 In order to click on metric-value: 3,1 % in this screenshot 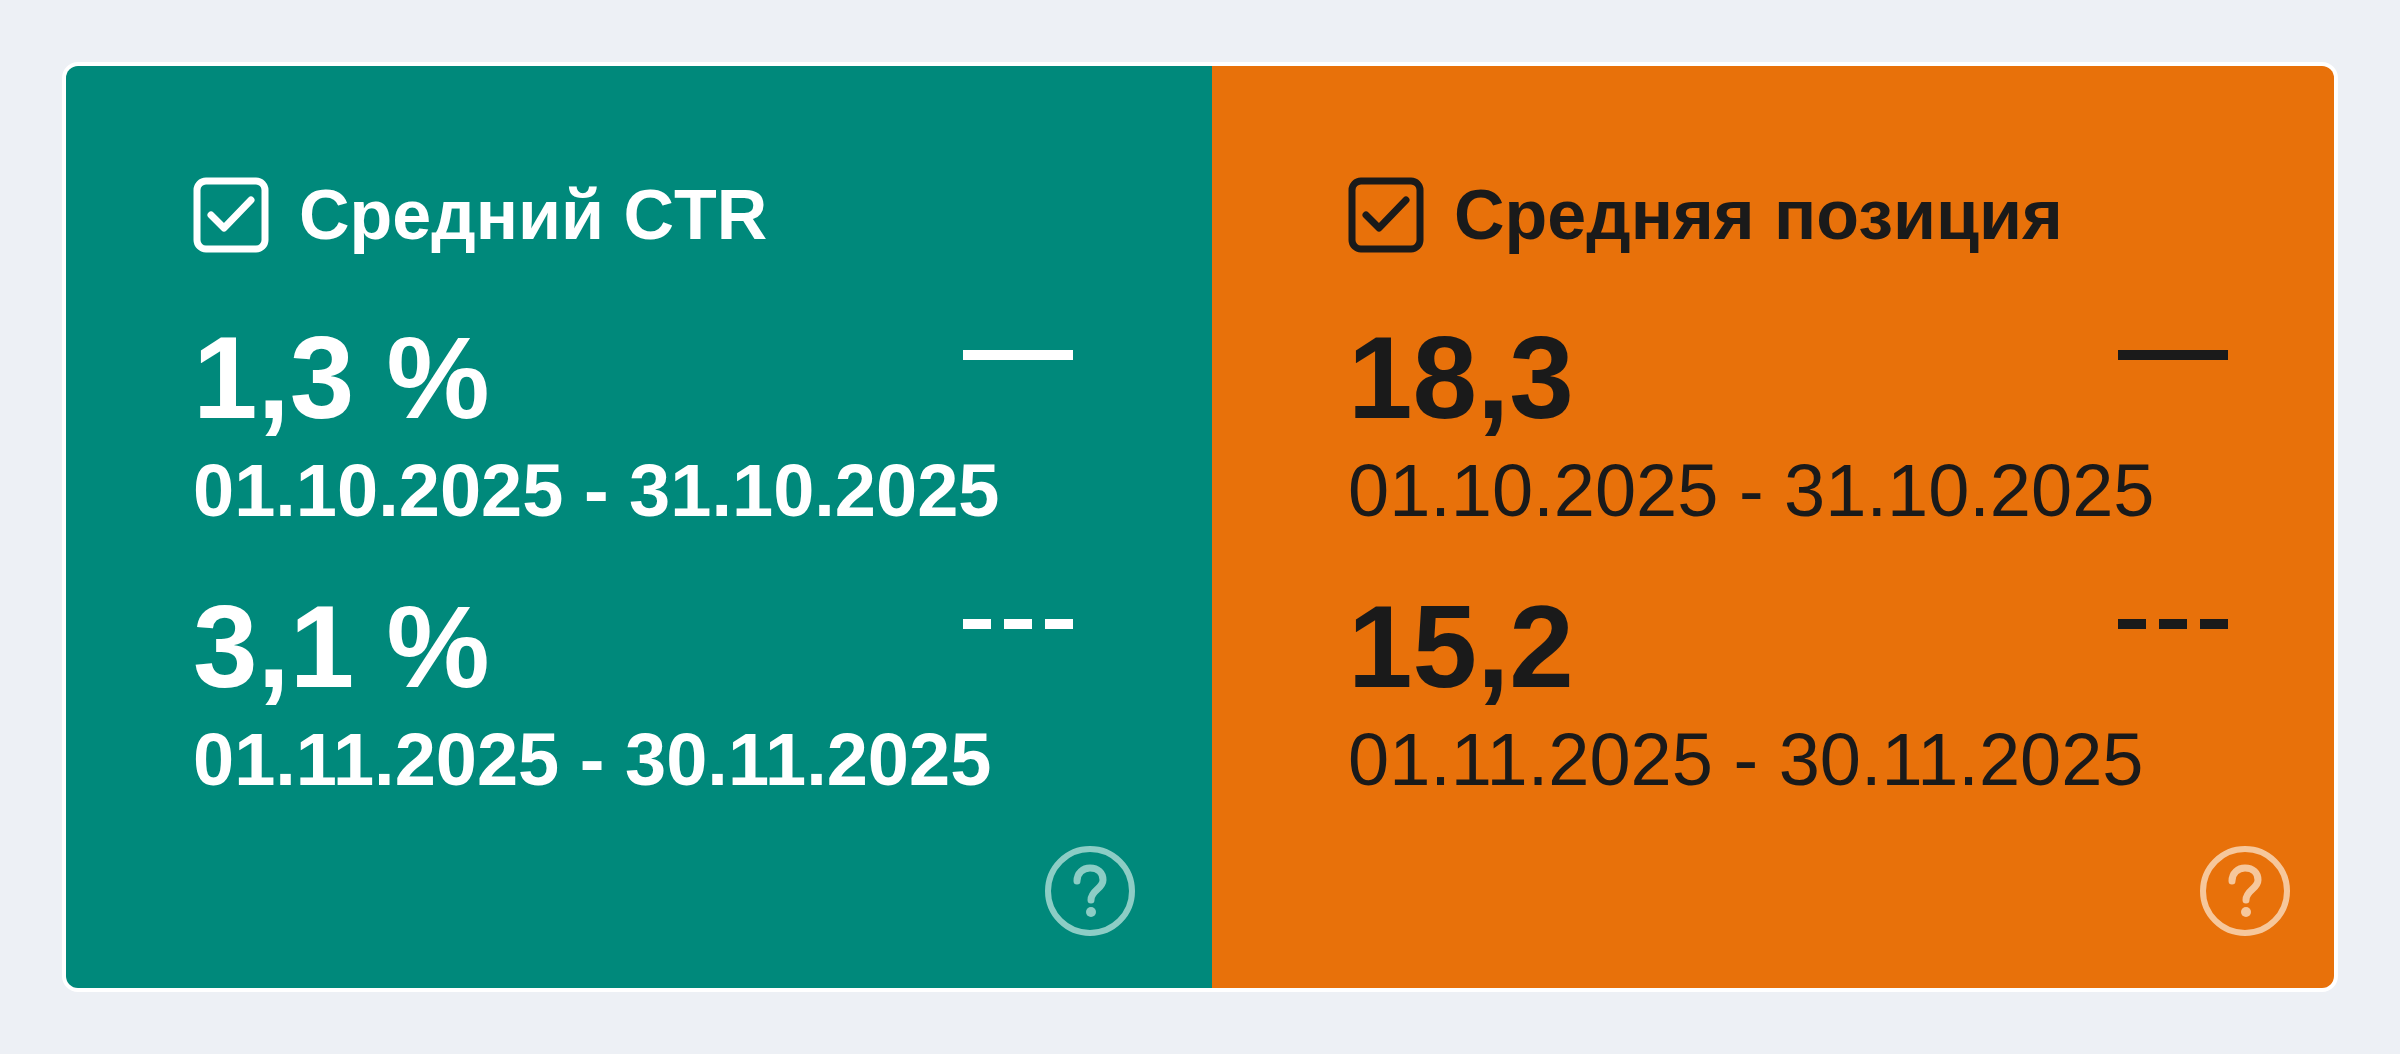, I will do `click(341, 647)`.